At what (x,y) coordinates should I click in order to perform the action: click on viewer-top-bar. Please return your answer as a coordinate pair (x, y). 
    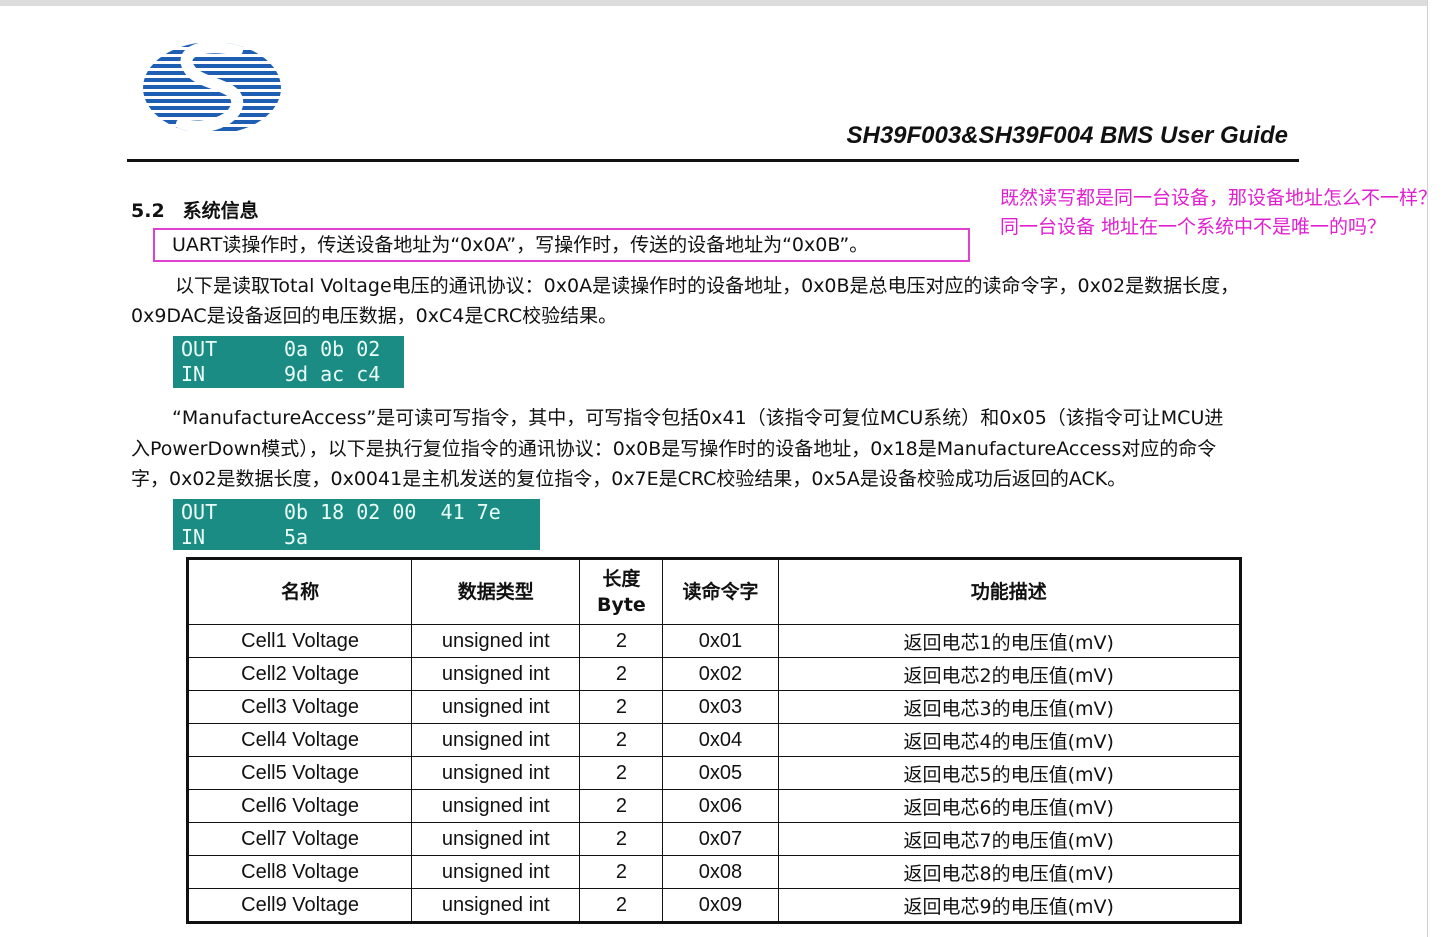
    Looking at the image, I should click on (724, 3).